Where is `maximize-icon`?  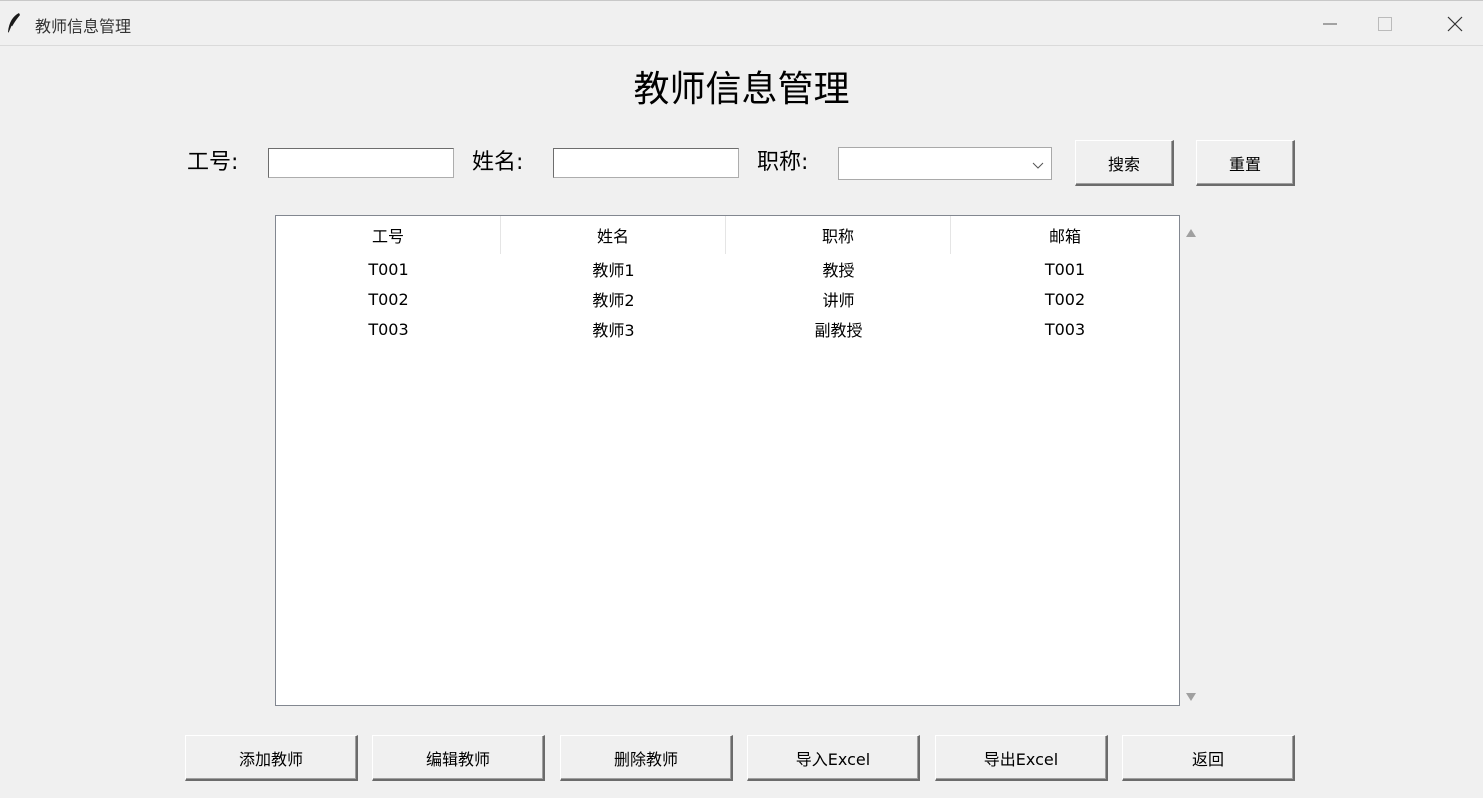
maximize-icon is located at coordinates (1385, 24).